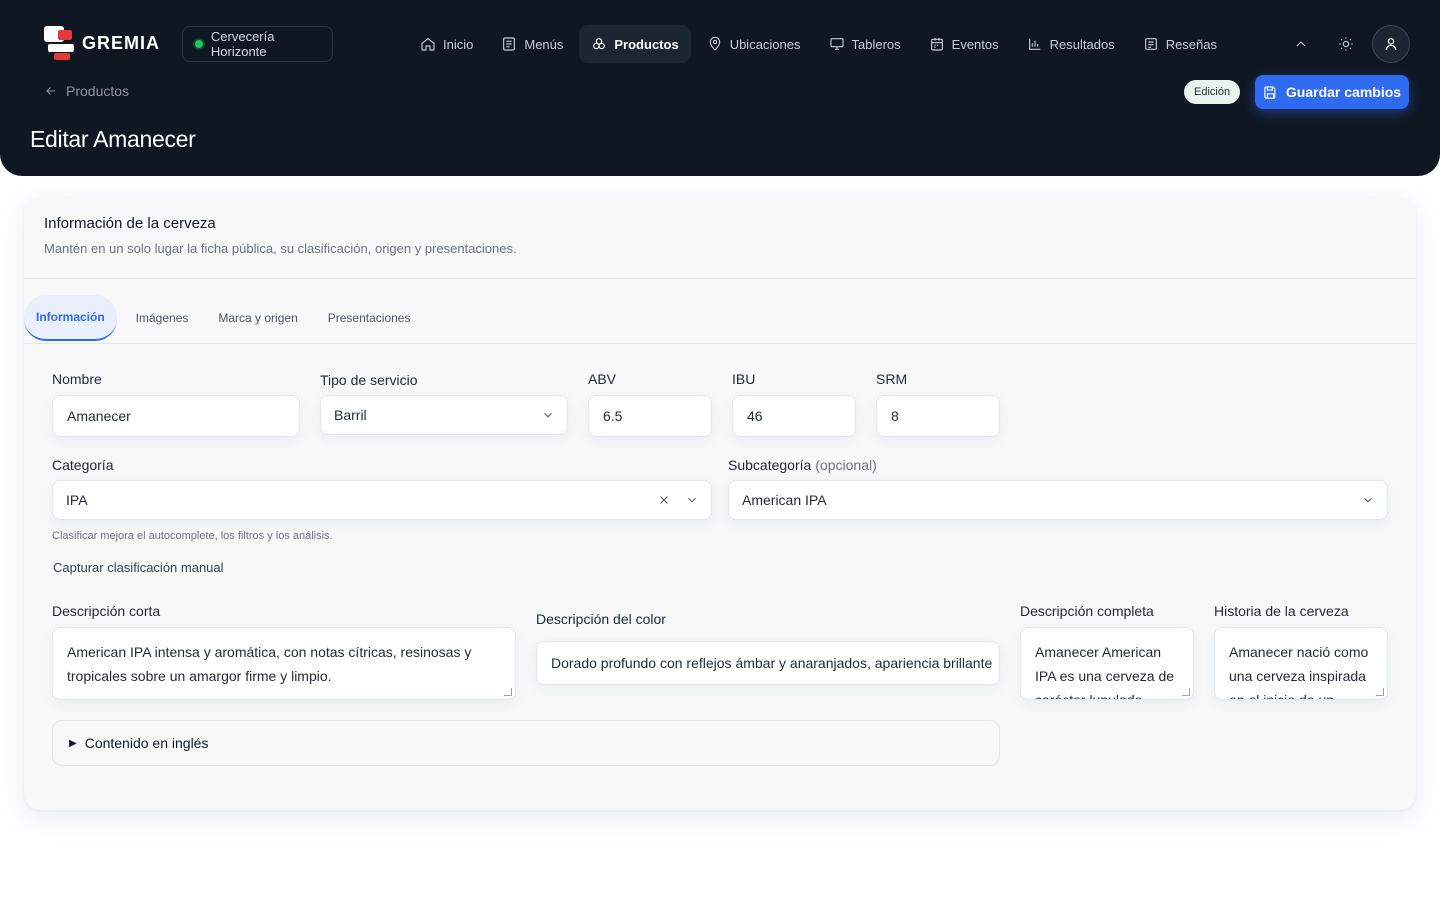  I want to click on abv-input: 6.5, so click(650, 416).